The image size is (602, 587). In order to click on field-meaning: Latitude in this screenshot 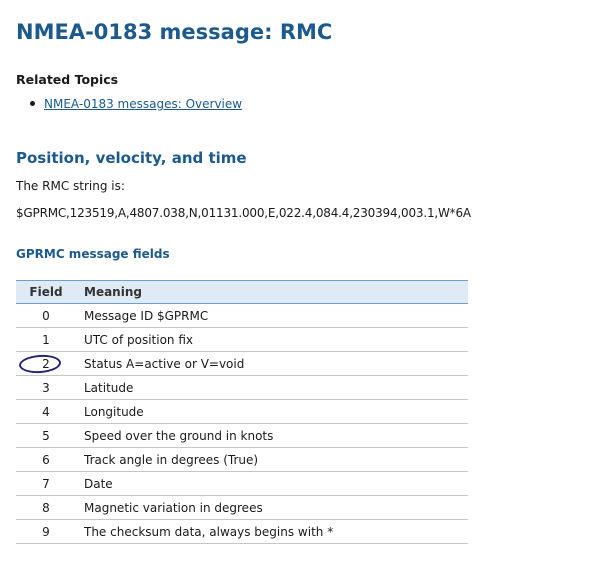, I will do `click(272, 387)`.